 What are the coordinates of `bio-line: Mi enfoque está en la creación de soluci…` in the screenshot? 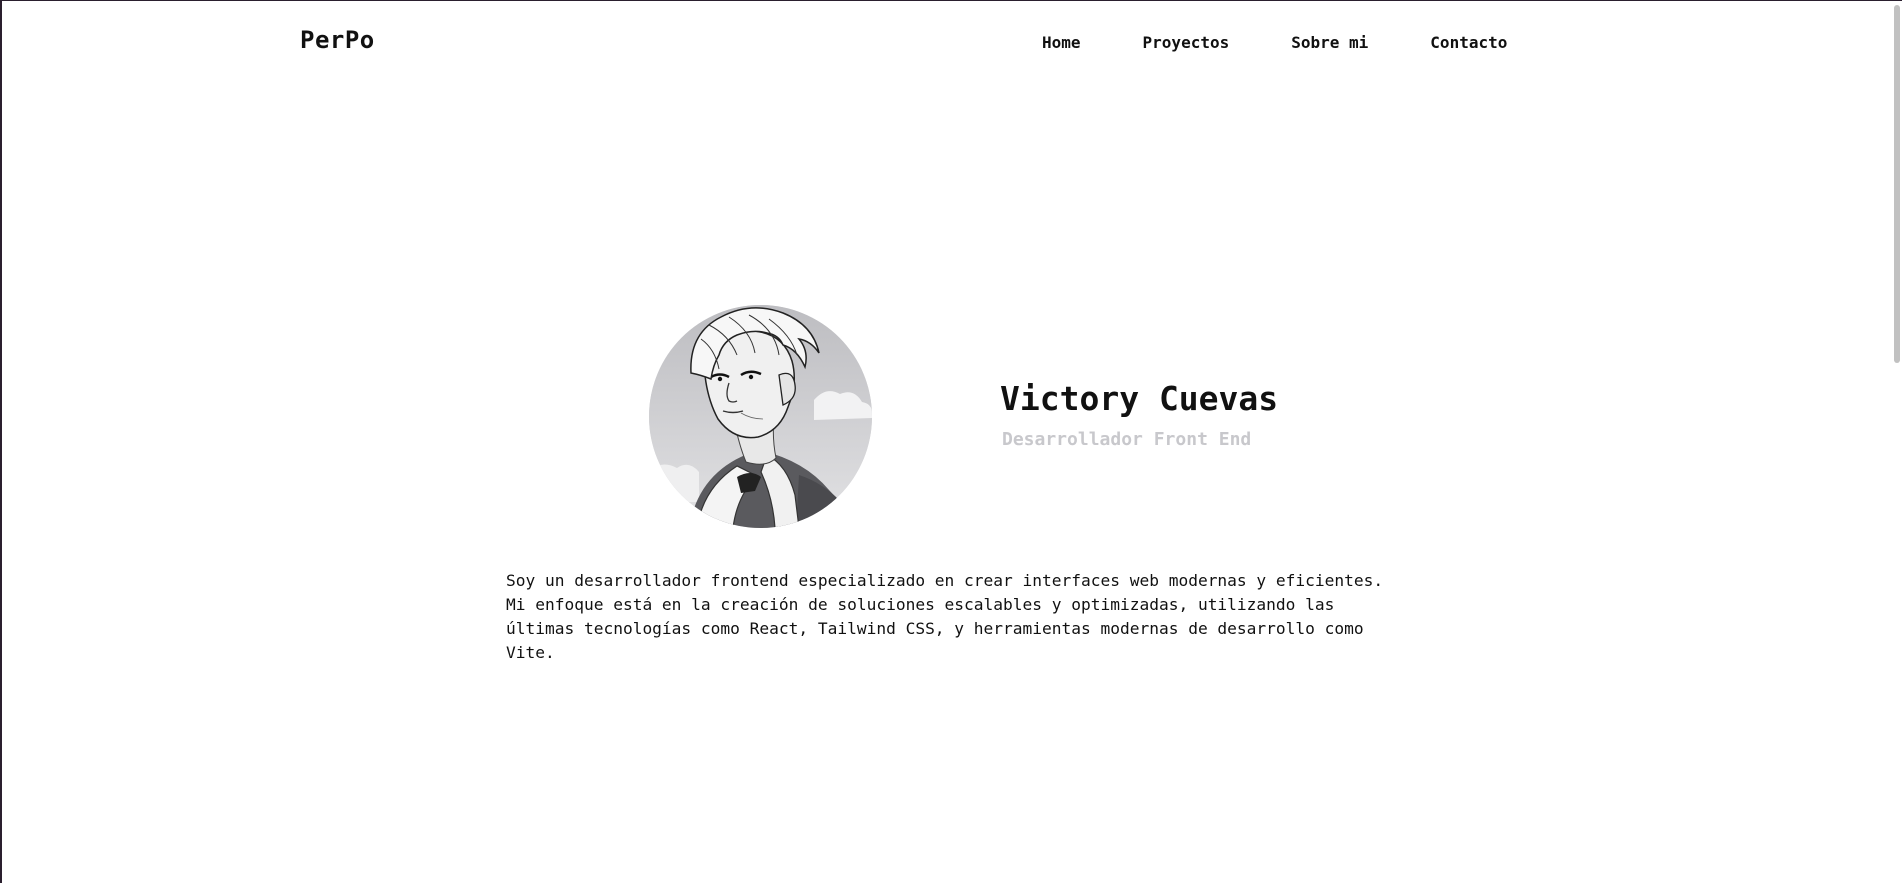 It's located at (920, 604).